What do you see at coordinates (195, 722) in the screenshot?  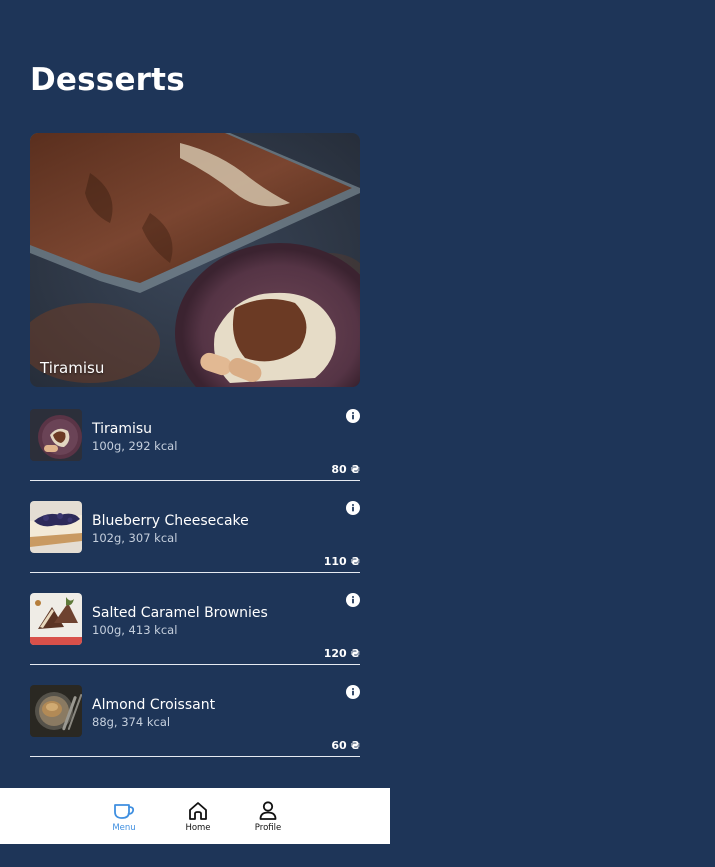 I see `list-item: Almond Croissant 88g, 374 kcal 60 ₴` at bounding box center [195, 722].